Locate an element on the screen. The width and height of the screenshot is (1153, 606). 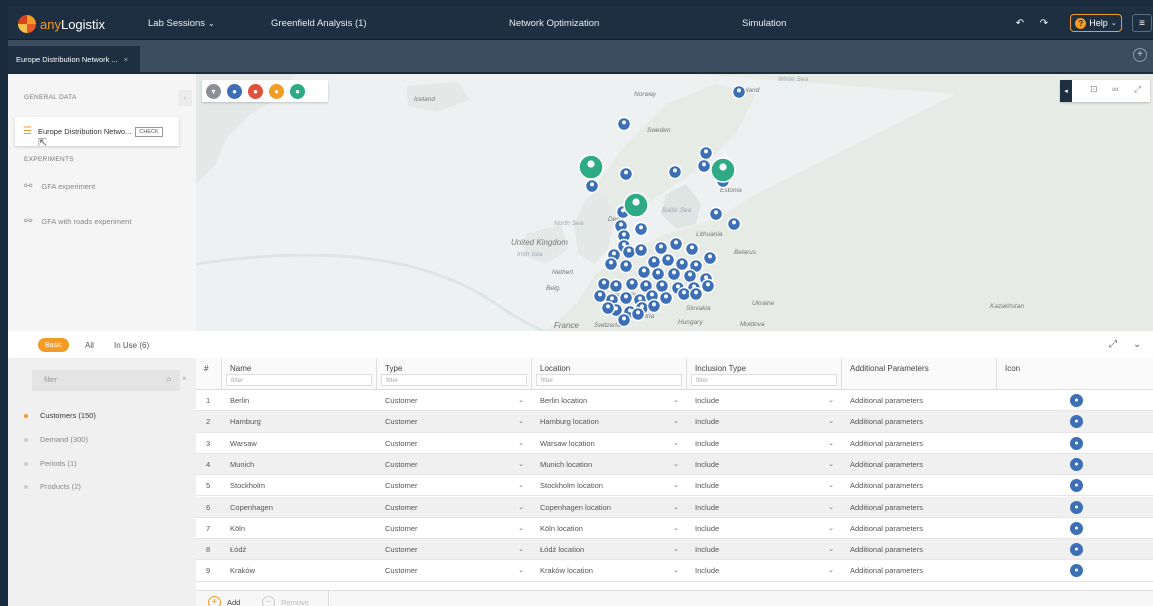
customer-name: Munich is located at coordinates (300, 464).